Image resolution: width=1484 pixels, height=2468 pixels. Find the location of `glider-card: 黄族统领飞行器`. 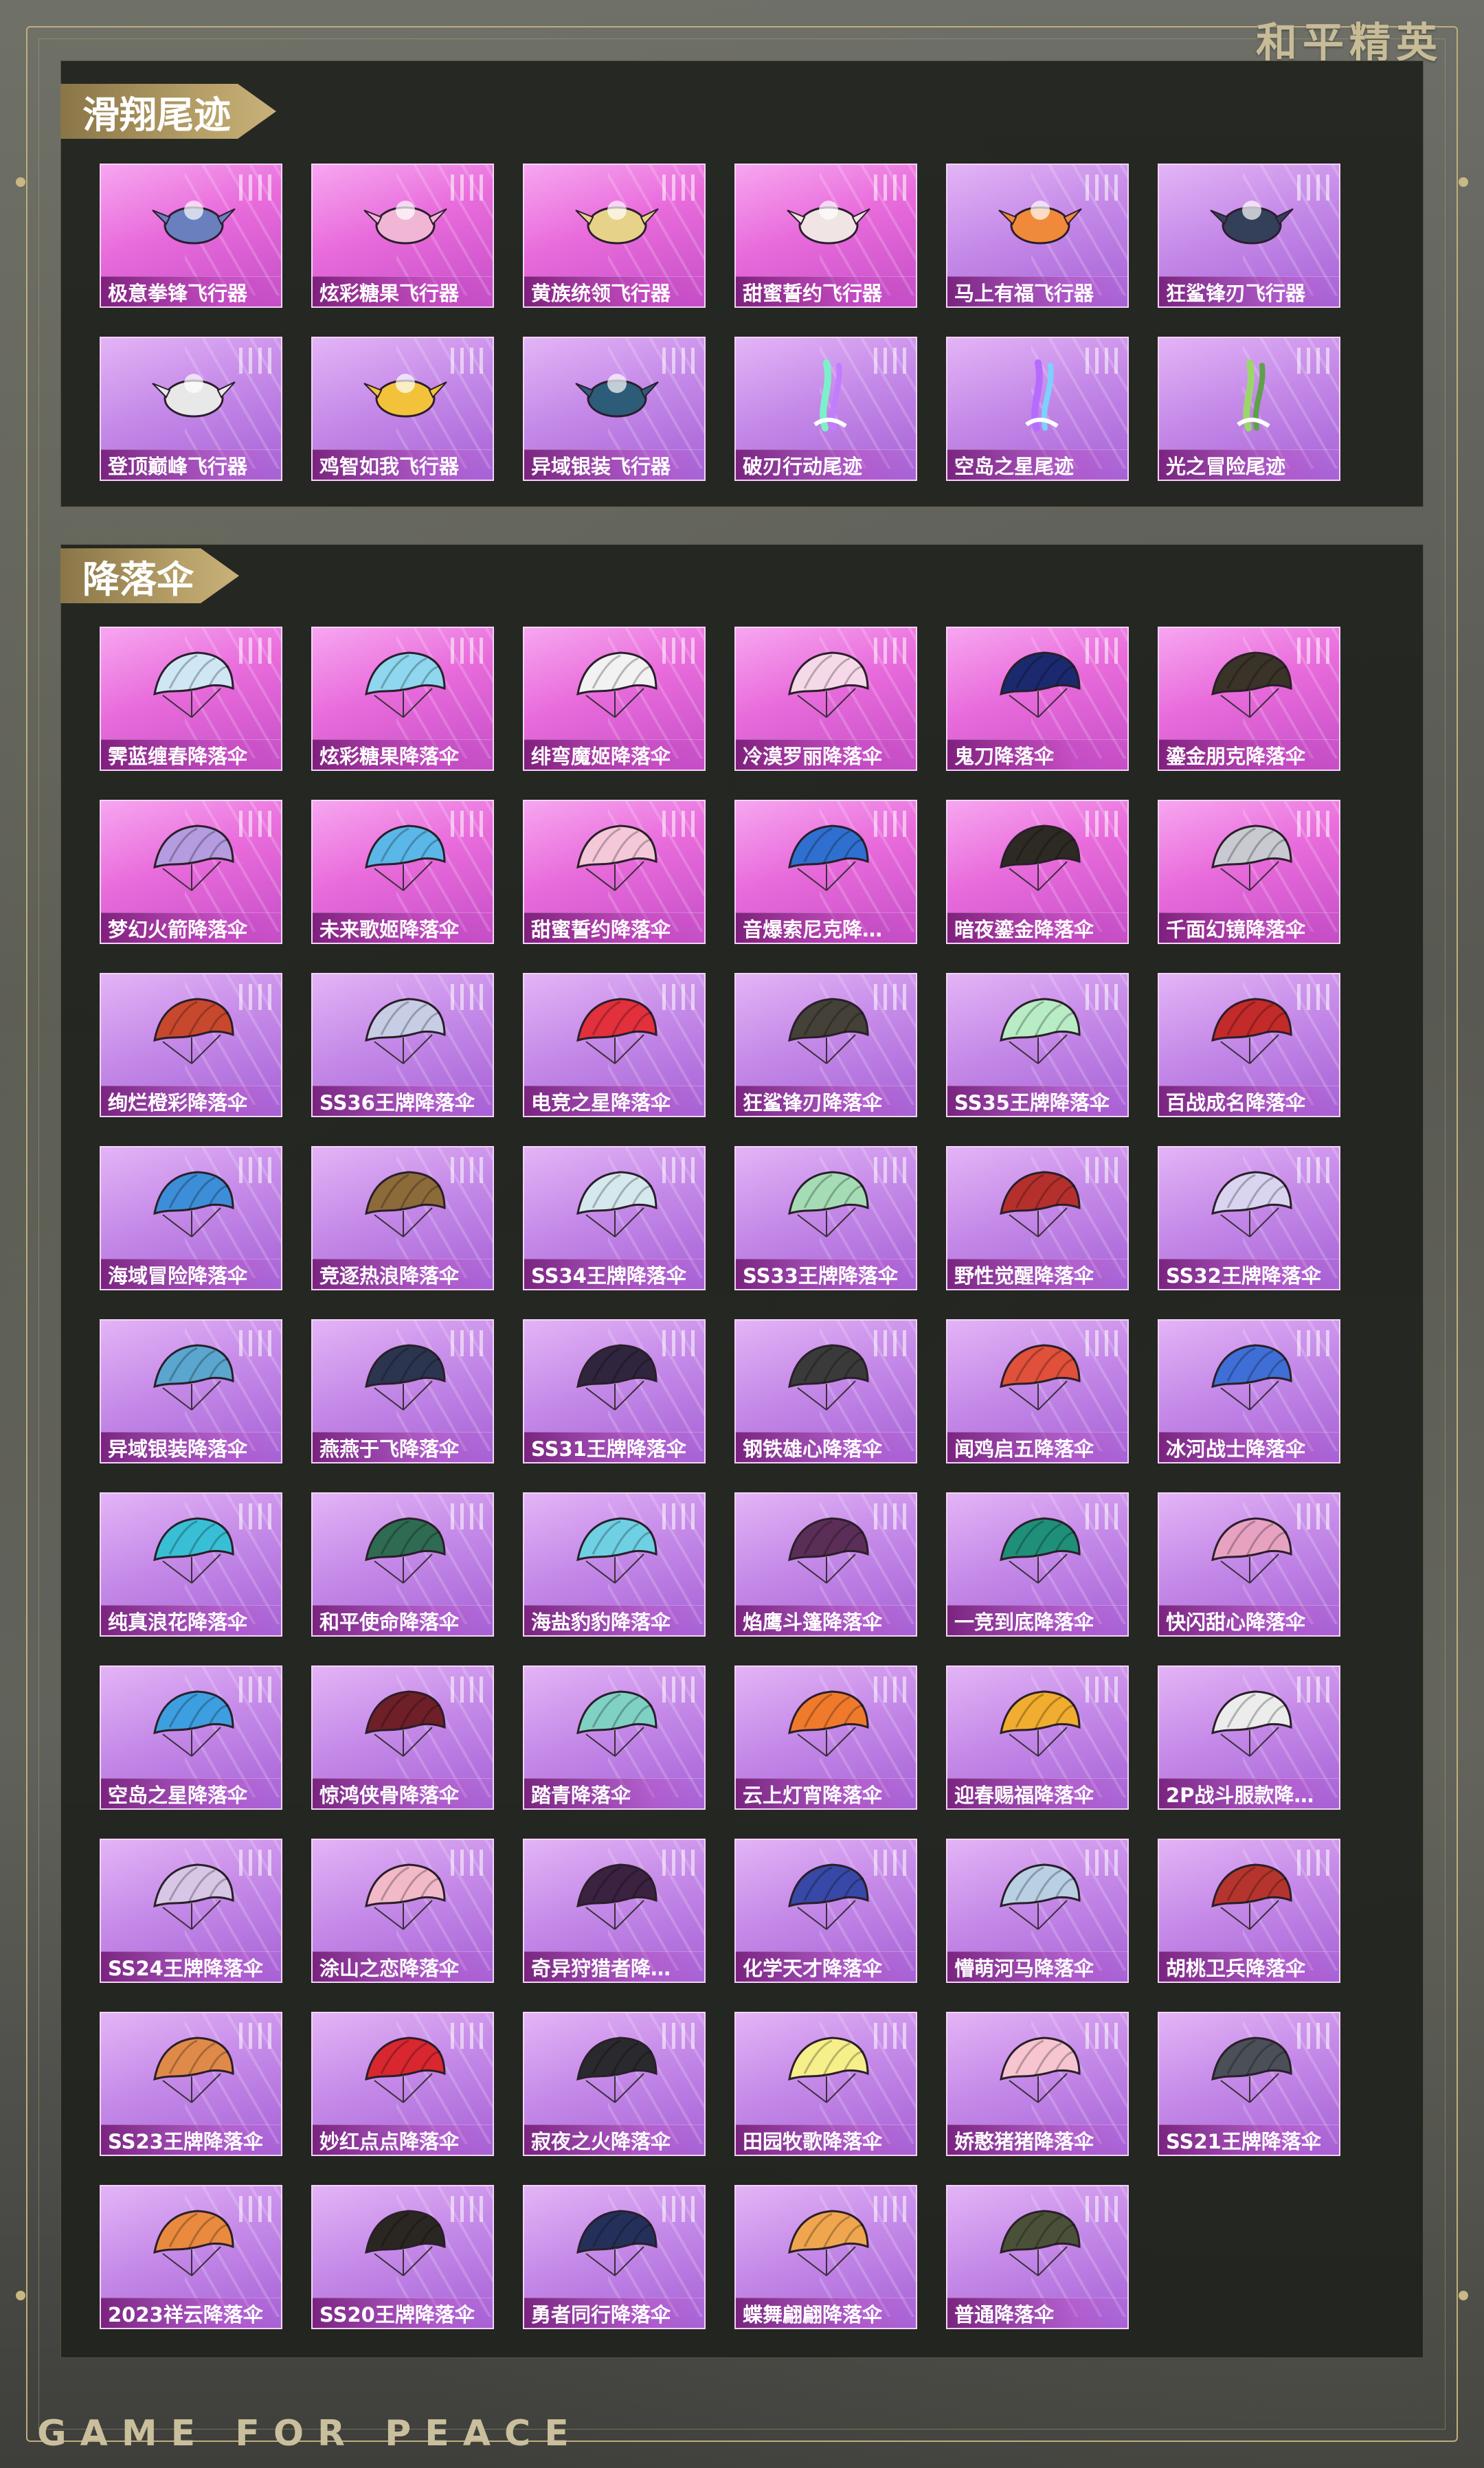

glider-card: 黄族统领飞行器 is located at coordinates (614, 236).